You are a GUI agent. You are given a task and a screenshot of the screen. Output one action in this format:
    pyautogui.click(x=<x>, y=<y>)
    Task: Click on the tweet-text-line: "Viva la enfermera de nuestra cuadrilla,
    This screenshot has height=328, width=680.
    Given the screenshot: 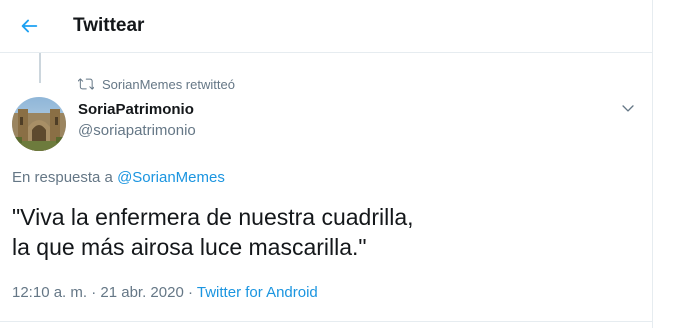 What is the action you would take?
    pyautogui.click(x=213, y=217)
    